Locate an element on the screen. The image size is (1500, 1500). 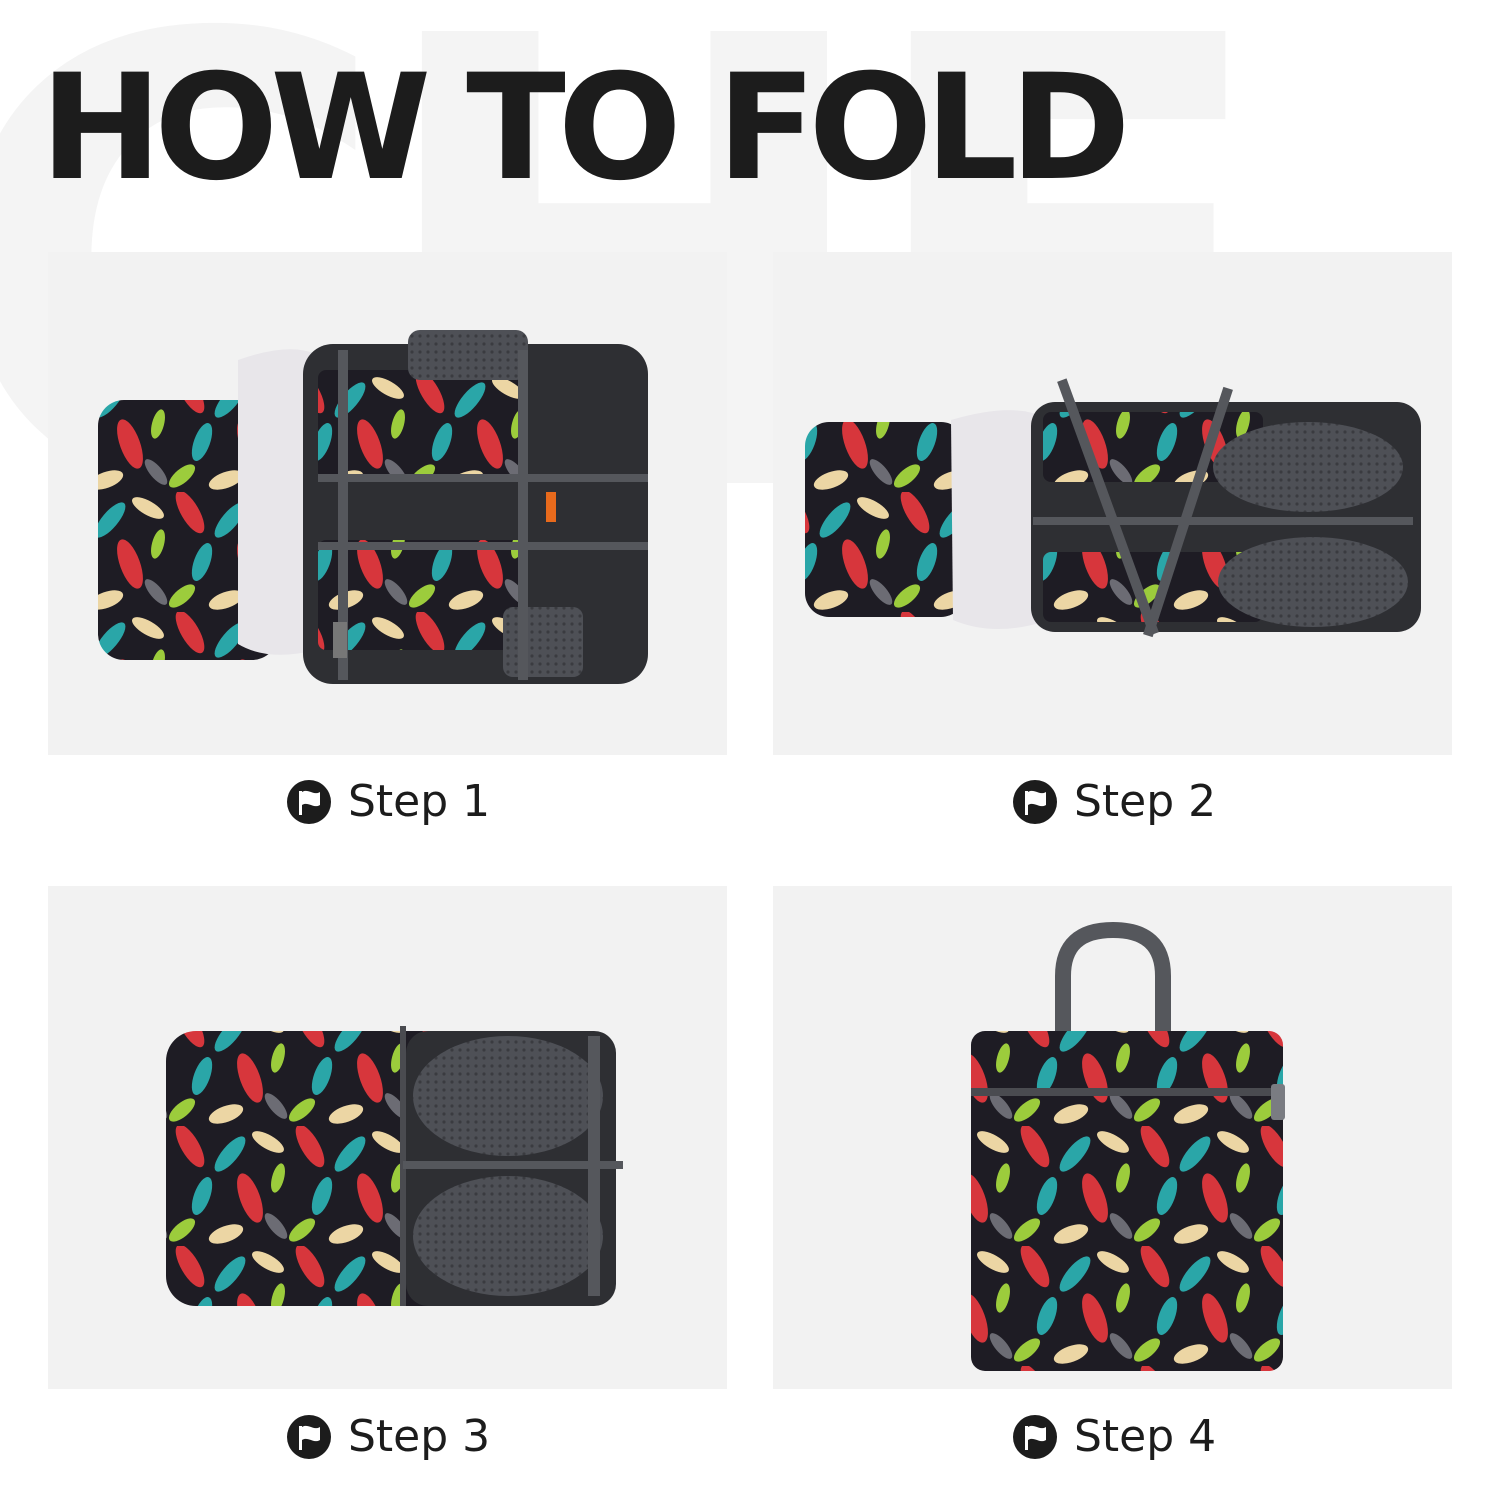
backpack-unfolded-image is located at coordinates (373, 507).